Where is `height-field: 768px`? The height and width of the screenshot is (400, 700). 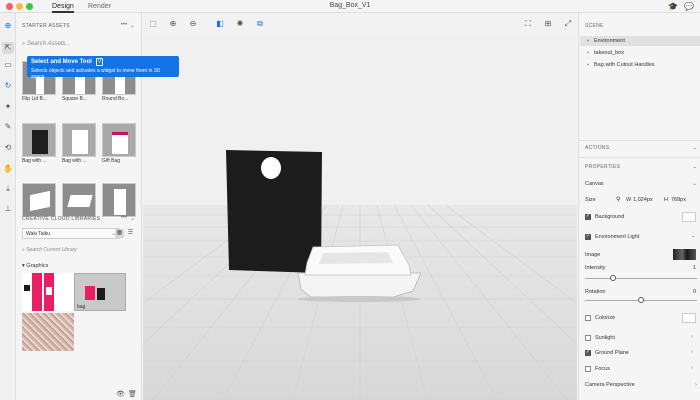 height-field: 768px is located at coordinates (678, 200).